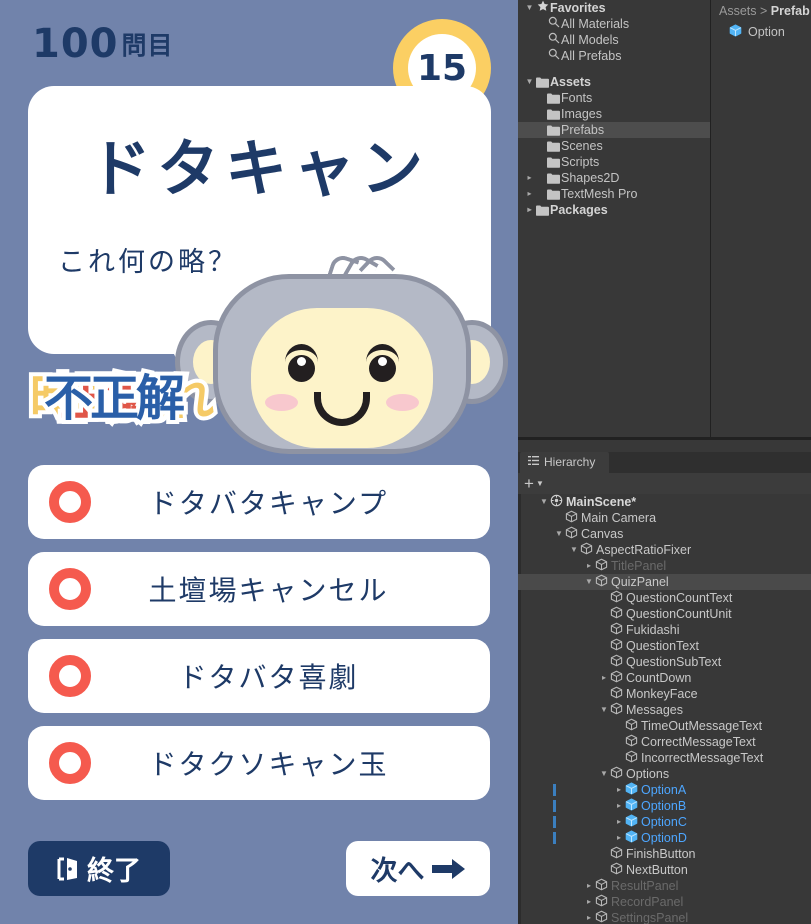 The width and height of the screenshot is (811, 924). What do you see at coordinates (664, 838) in the screenshot?
I see `hierarchy-row-optiond: ▸ OptionD` at bounding box center [664, 838].